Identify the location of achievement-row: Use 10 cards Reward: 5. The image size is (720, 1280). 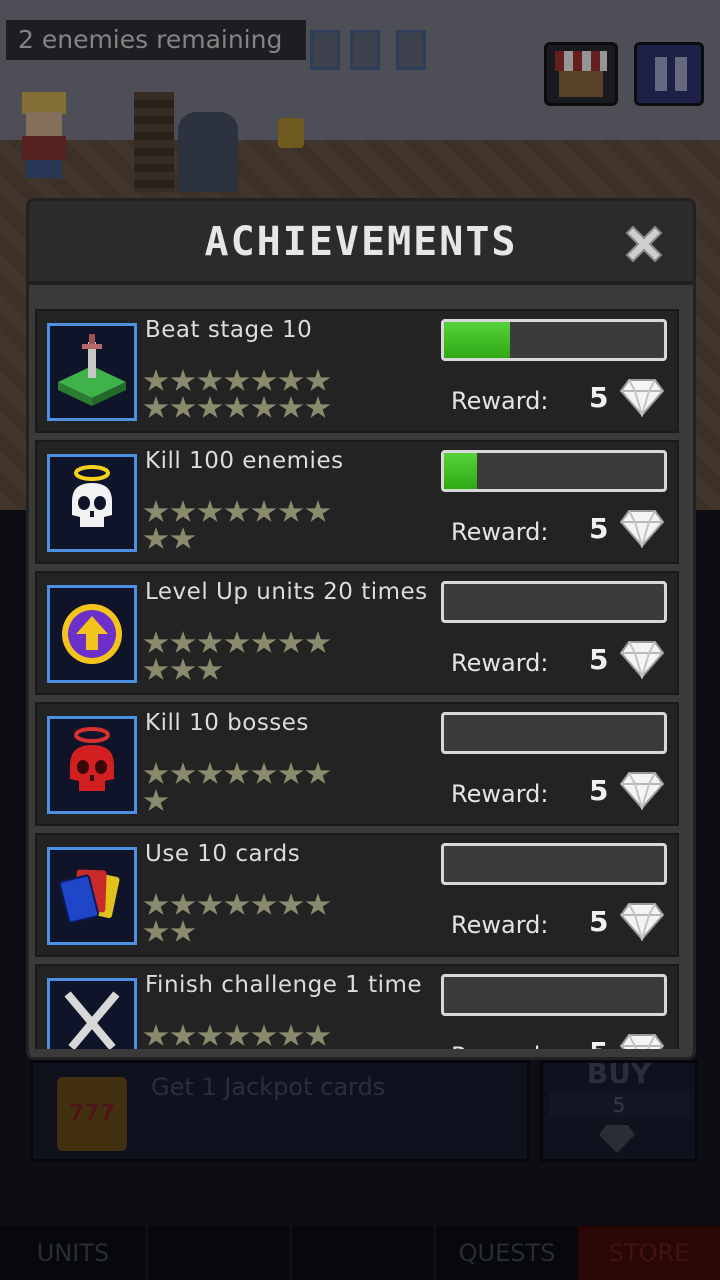
(357, 895).